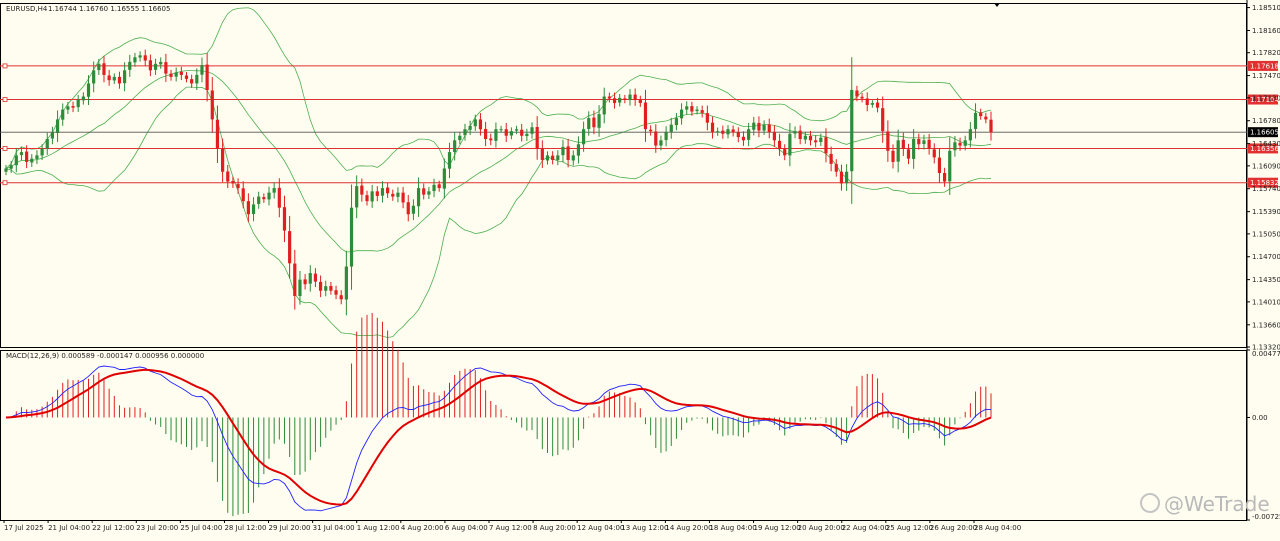 The image size is (1280, 541). Describe the element at coordinates (997, 5) in the screenshot. I see `chart-shift-marker-icon` at that location.